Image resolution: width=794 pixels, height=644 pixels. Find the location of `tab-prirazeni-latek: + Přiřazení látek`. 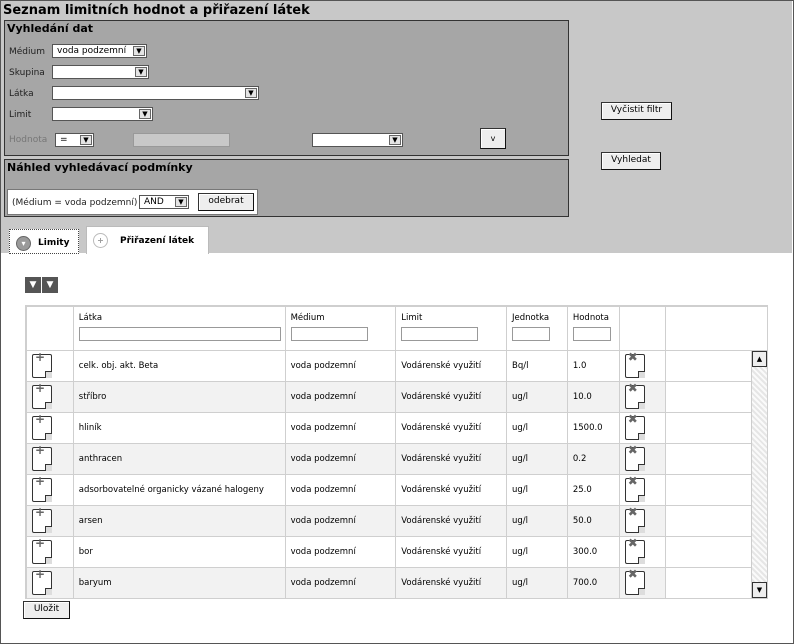

tab-prirazeni-latek: + Přiřazení látek is located at coordinates (147, 240).